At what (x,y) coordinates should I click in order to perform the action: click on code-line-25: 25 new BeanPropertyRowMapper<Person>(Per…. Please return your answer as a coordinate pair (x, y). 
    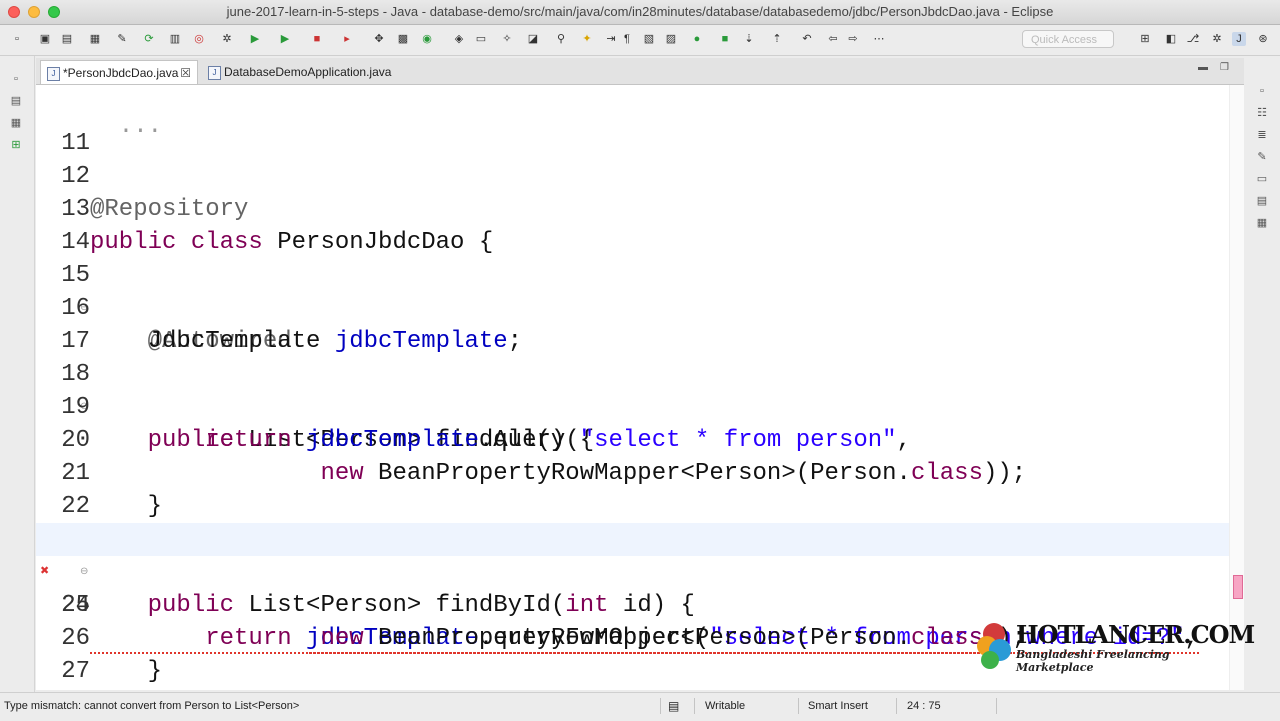
    Looking at the image, I should click on (634, 605).